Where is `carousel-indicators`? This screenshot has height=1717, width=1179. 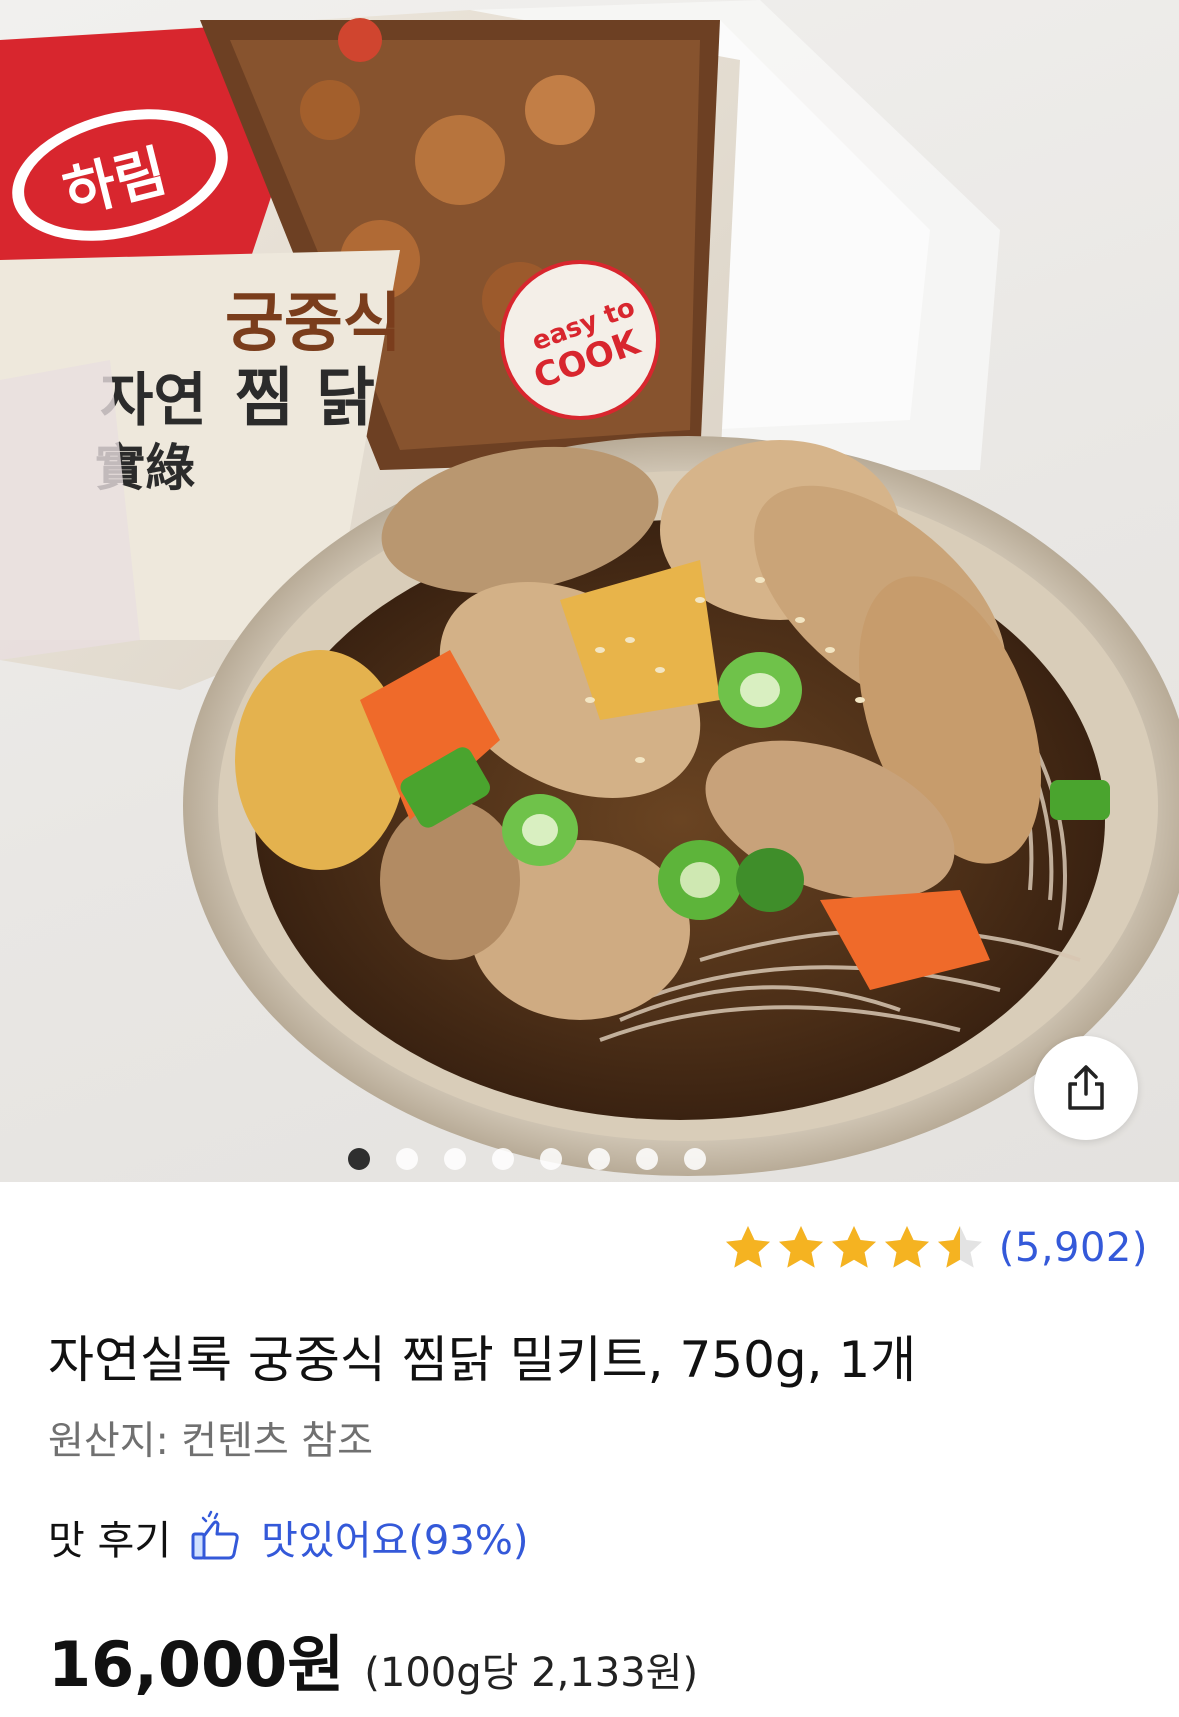 carousel-indicators is located at coordinates (589, 1160).